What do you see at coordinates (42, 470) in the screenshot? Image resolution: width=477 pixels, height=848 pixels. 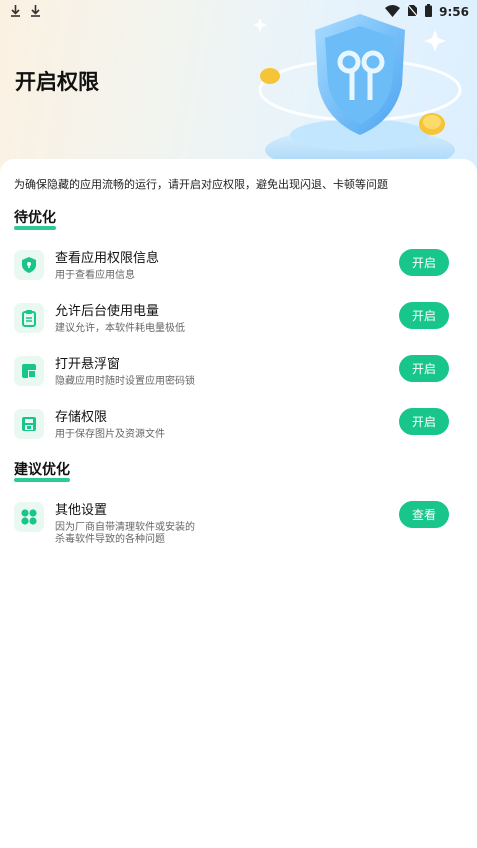 I see `section-title-suggested: 建议优化` at bounding box center [42, 470].